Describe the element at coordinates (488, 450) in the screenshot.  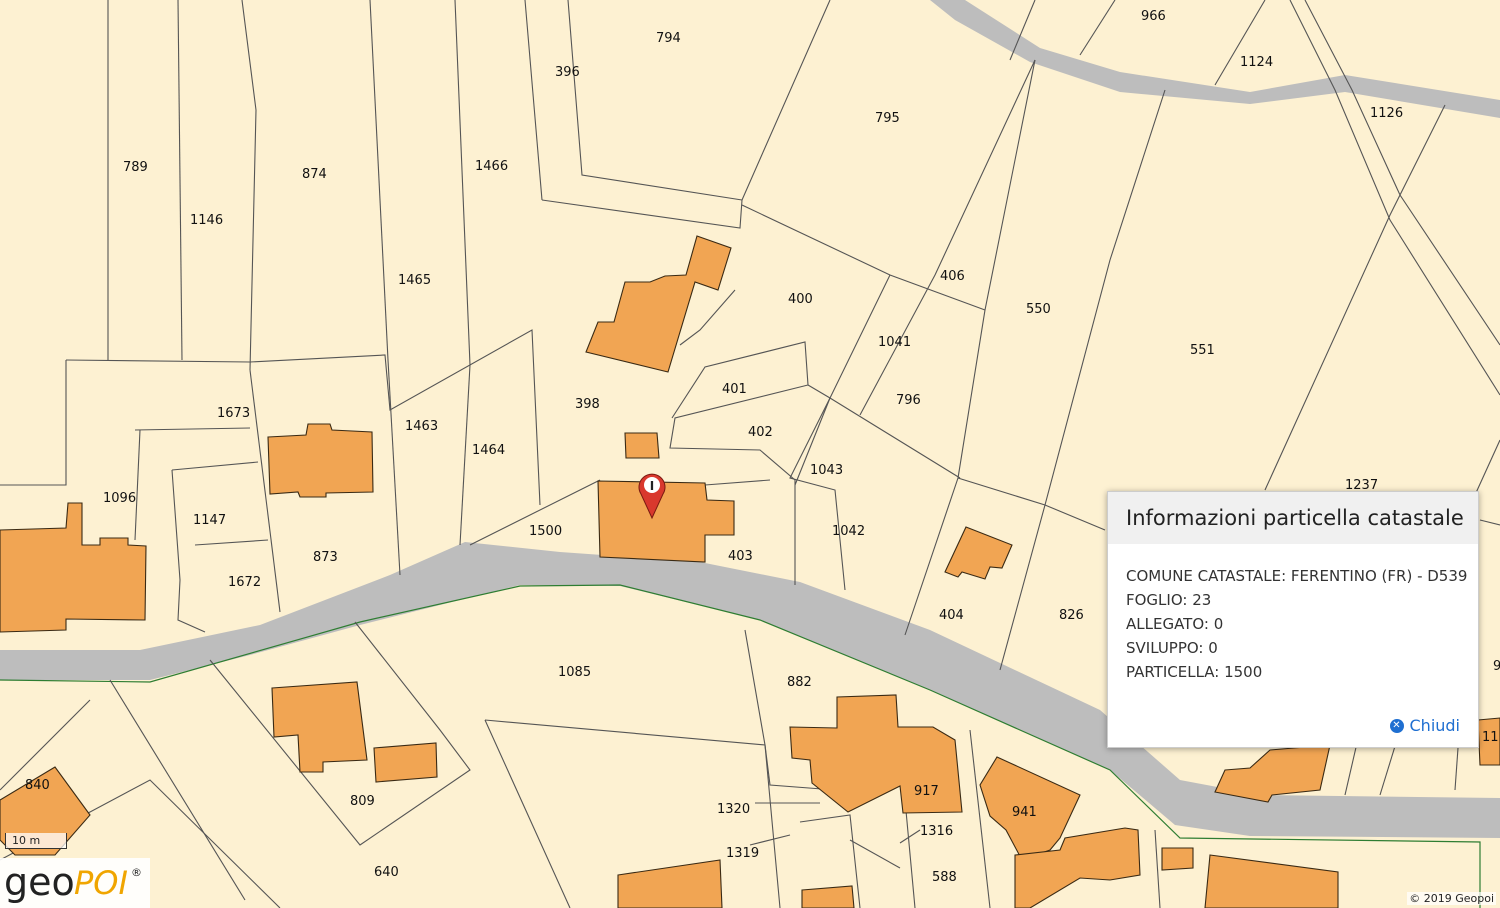
I see `parcel-1464: 1464` at that location.